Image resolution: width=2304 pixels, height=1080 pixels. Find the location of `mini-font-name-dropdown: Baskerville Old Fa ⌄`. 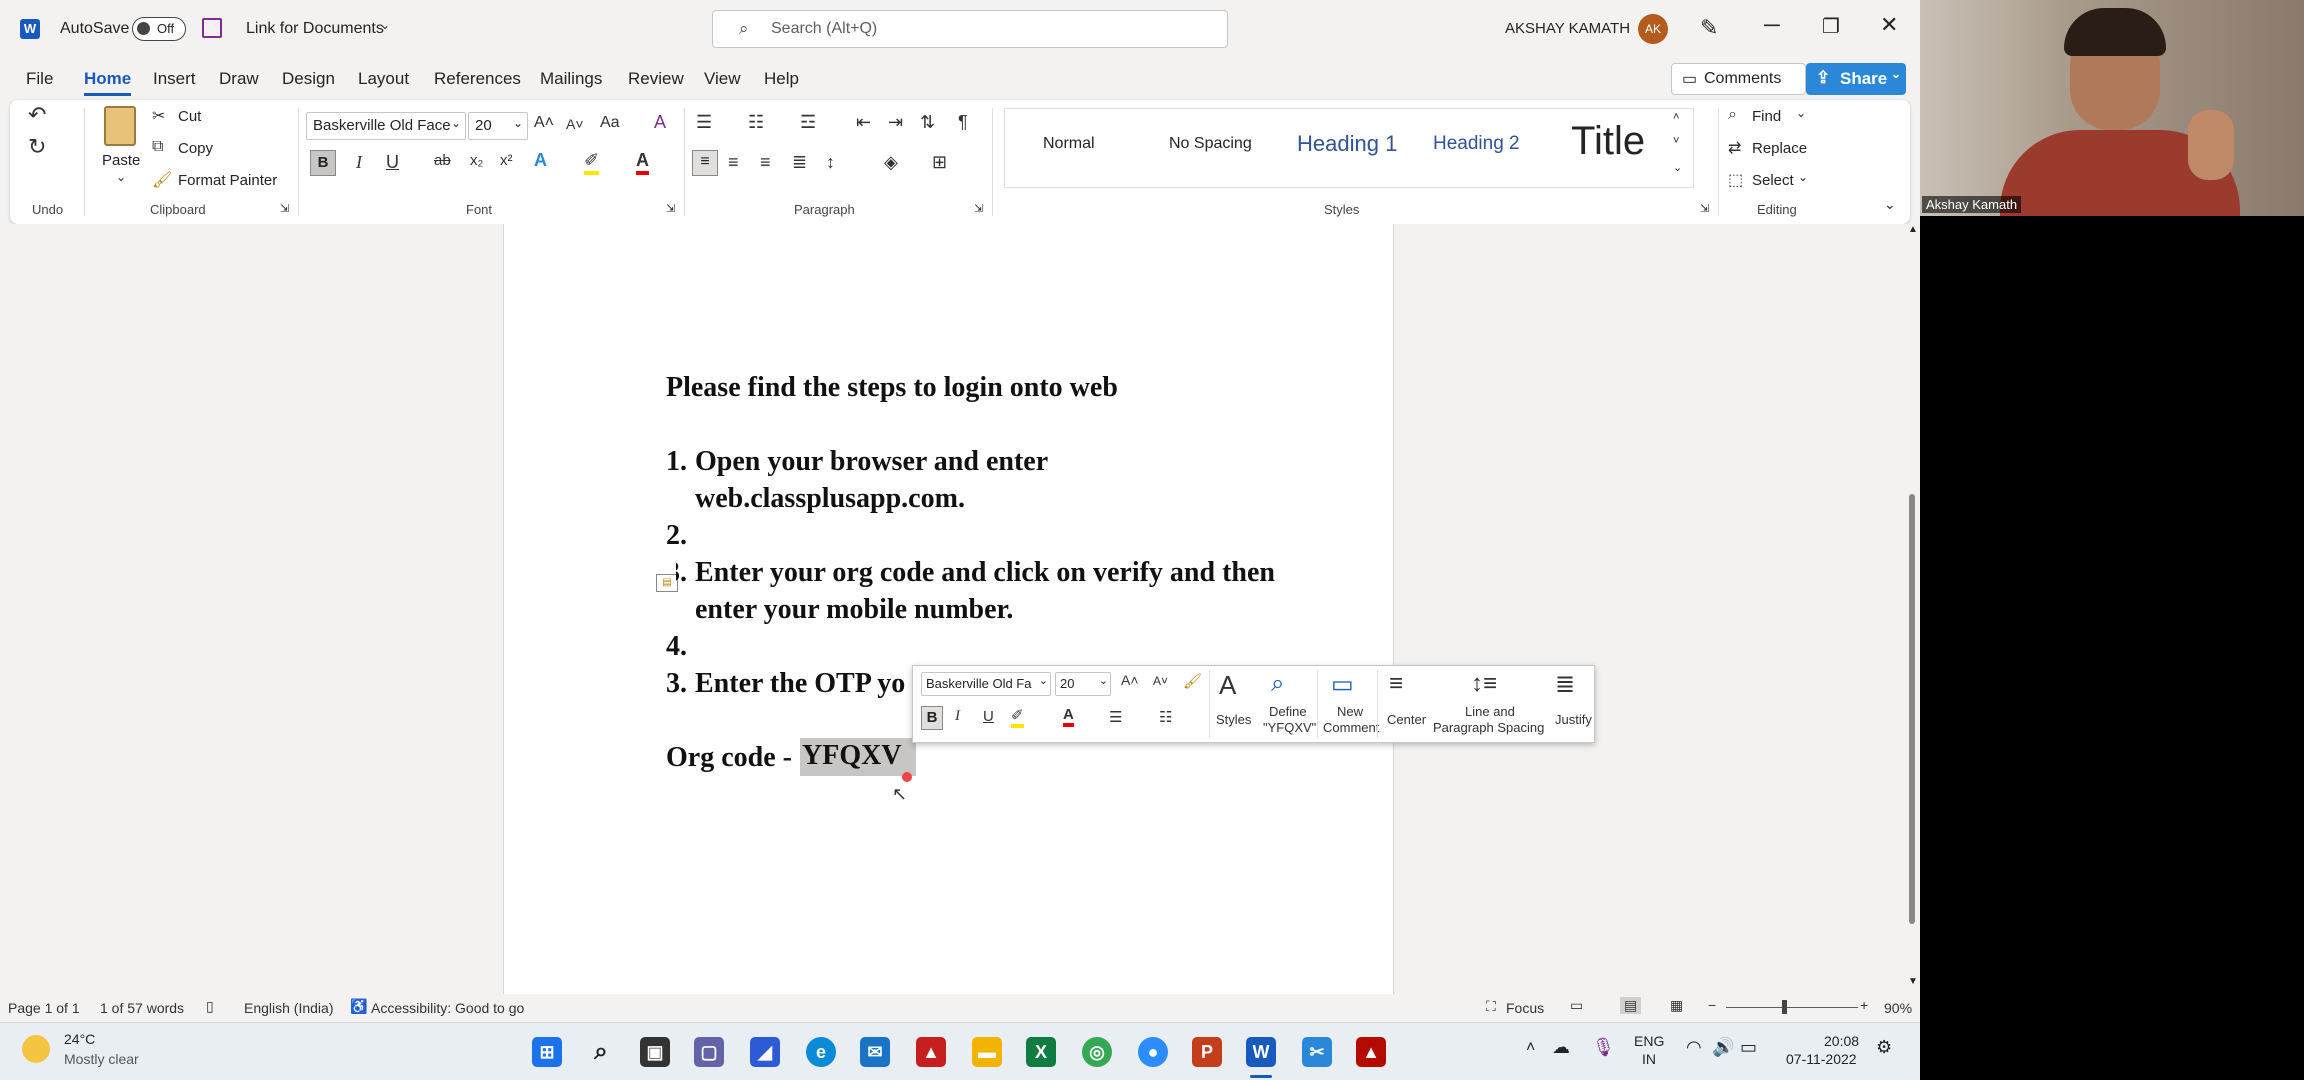

mini-font-name-dropdown: Baskerville Old Fa ⌄ is located at coordinates (986, 684).